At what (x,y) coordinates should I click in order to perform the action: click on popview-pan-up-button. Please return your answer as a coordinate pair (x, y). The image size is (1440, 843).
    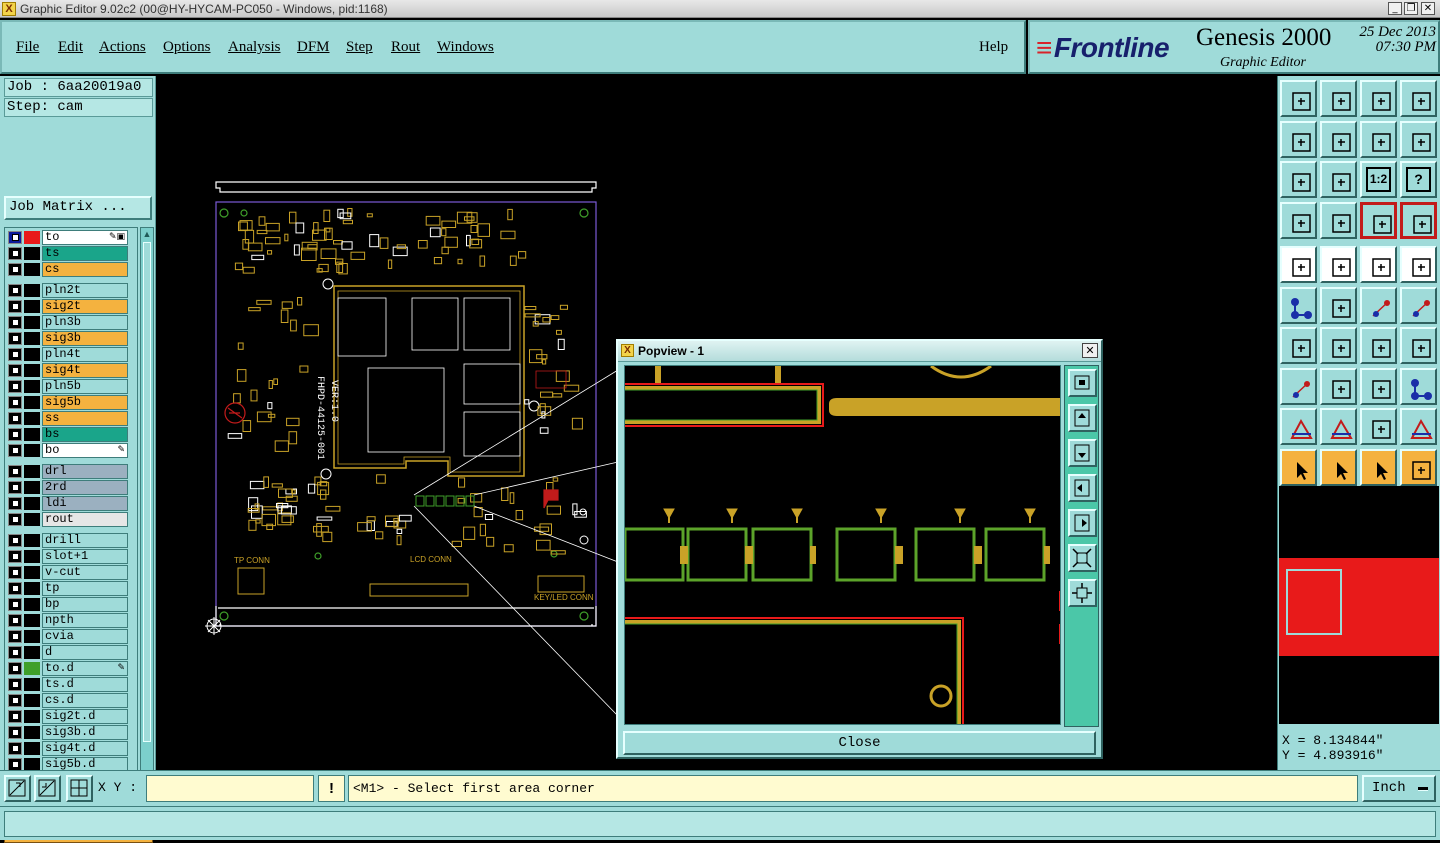
    Looking at the image, I should click on (1082, 418).